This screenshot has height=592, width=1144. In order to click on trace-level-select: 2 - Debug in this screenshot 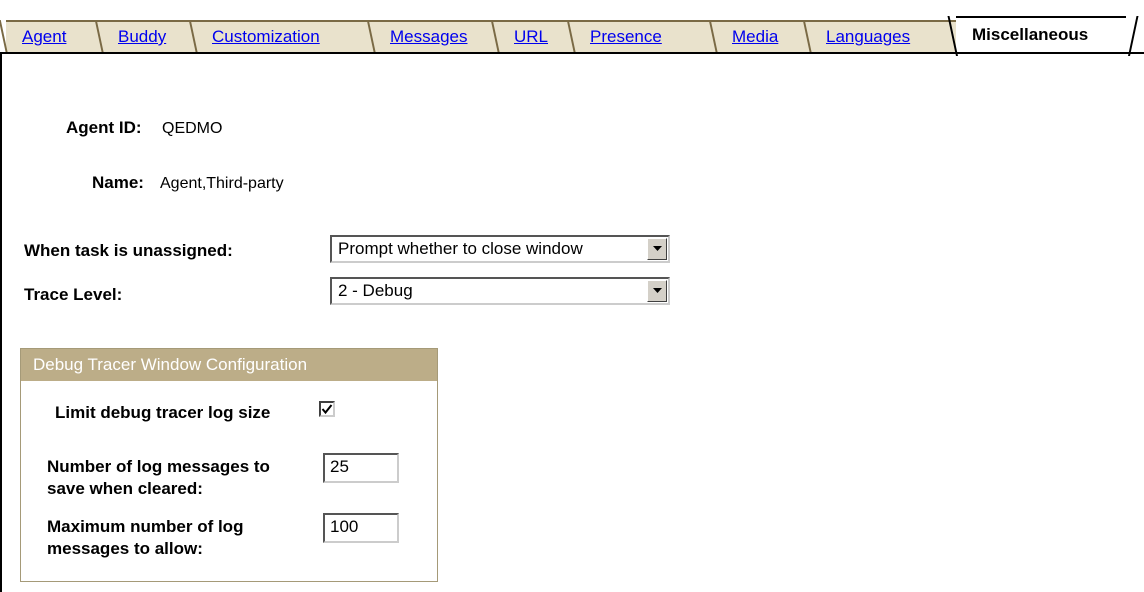, I will do `click(500, 291)`.